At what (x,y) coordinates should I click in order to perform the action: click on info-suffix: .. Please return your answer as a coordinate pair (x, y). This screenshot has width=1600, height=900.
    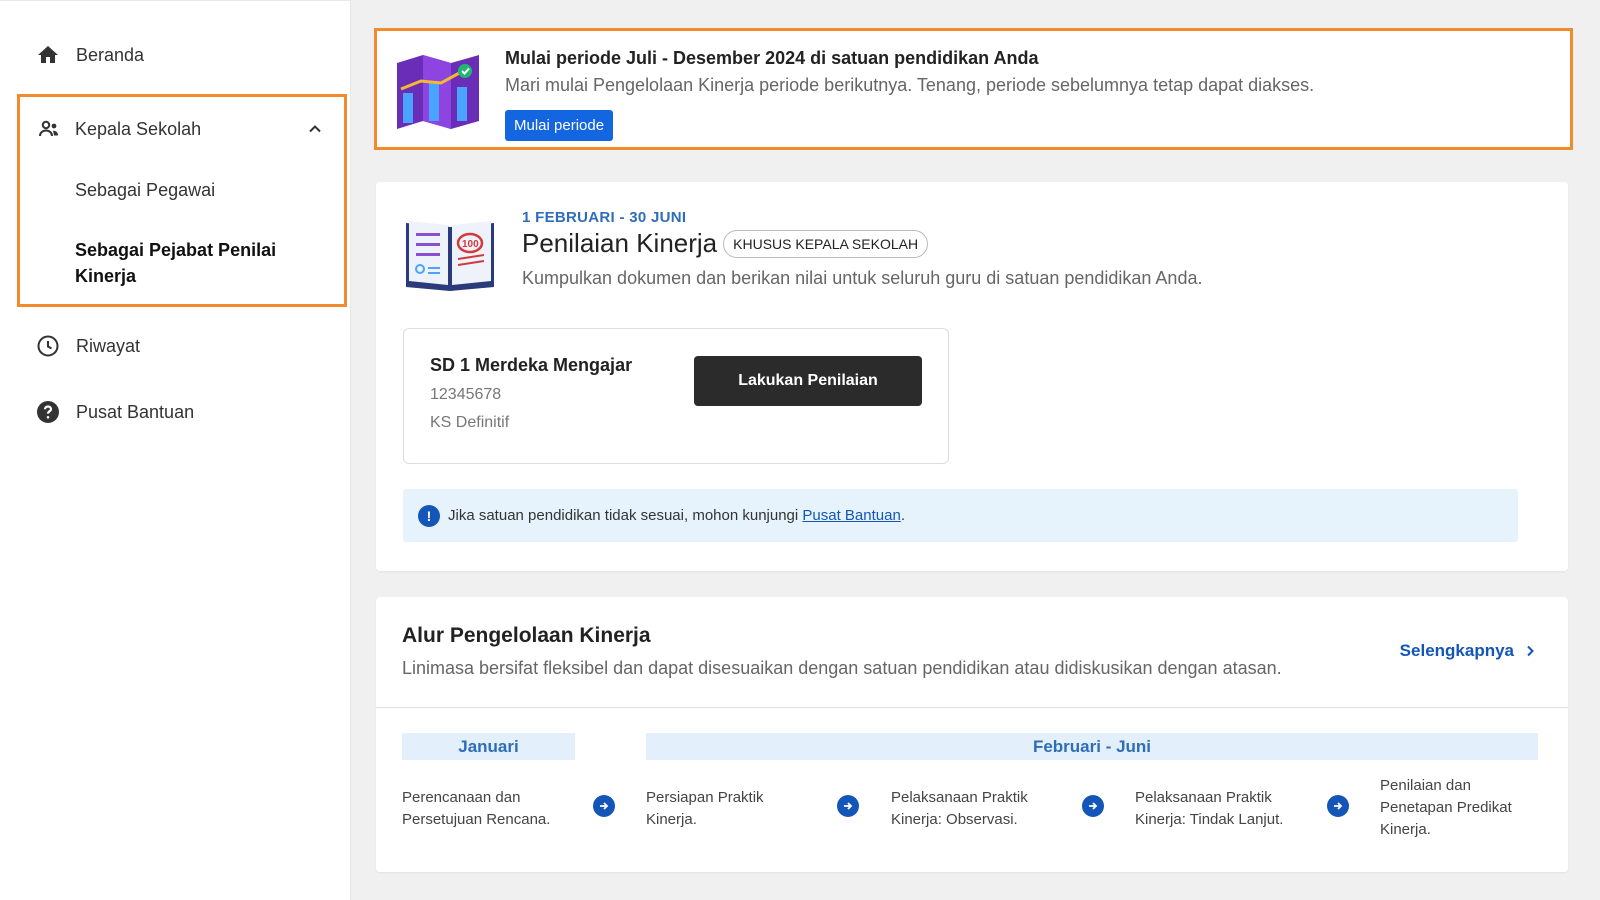
    Looking at the image, I should click on (902, 515).